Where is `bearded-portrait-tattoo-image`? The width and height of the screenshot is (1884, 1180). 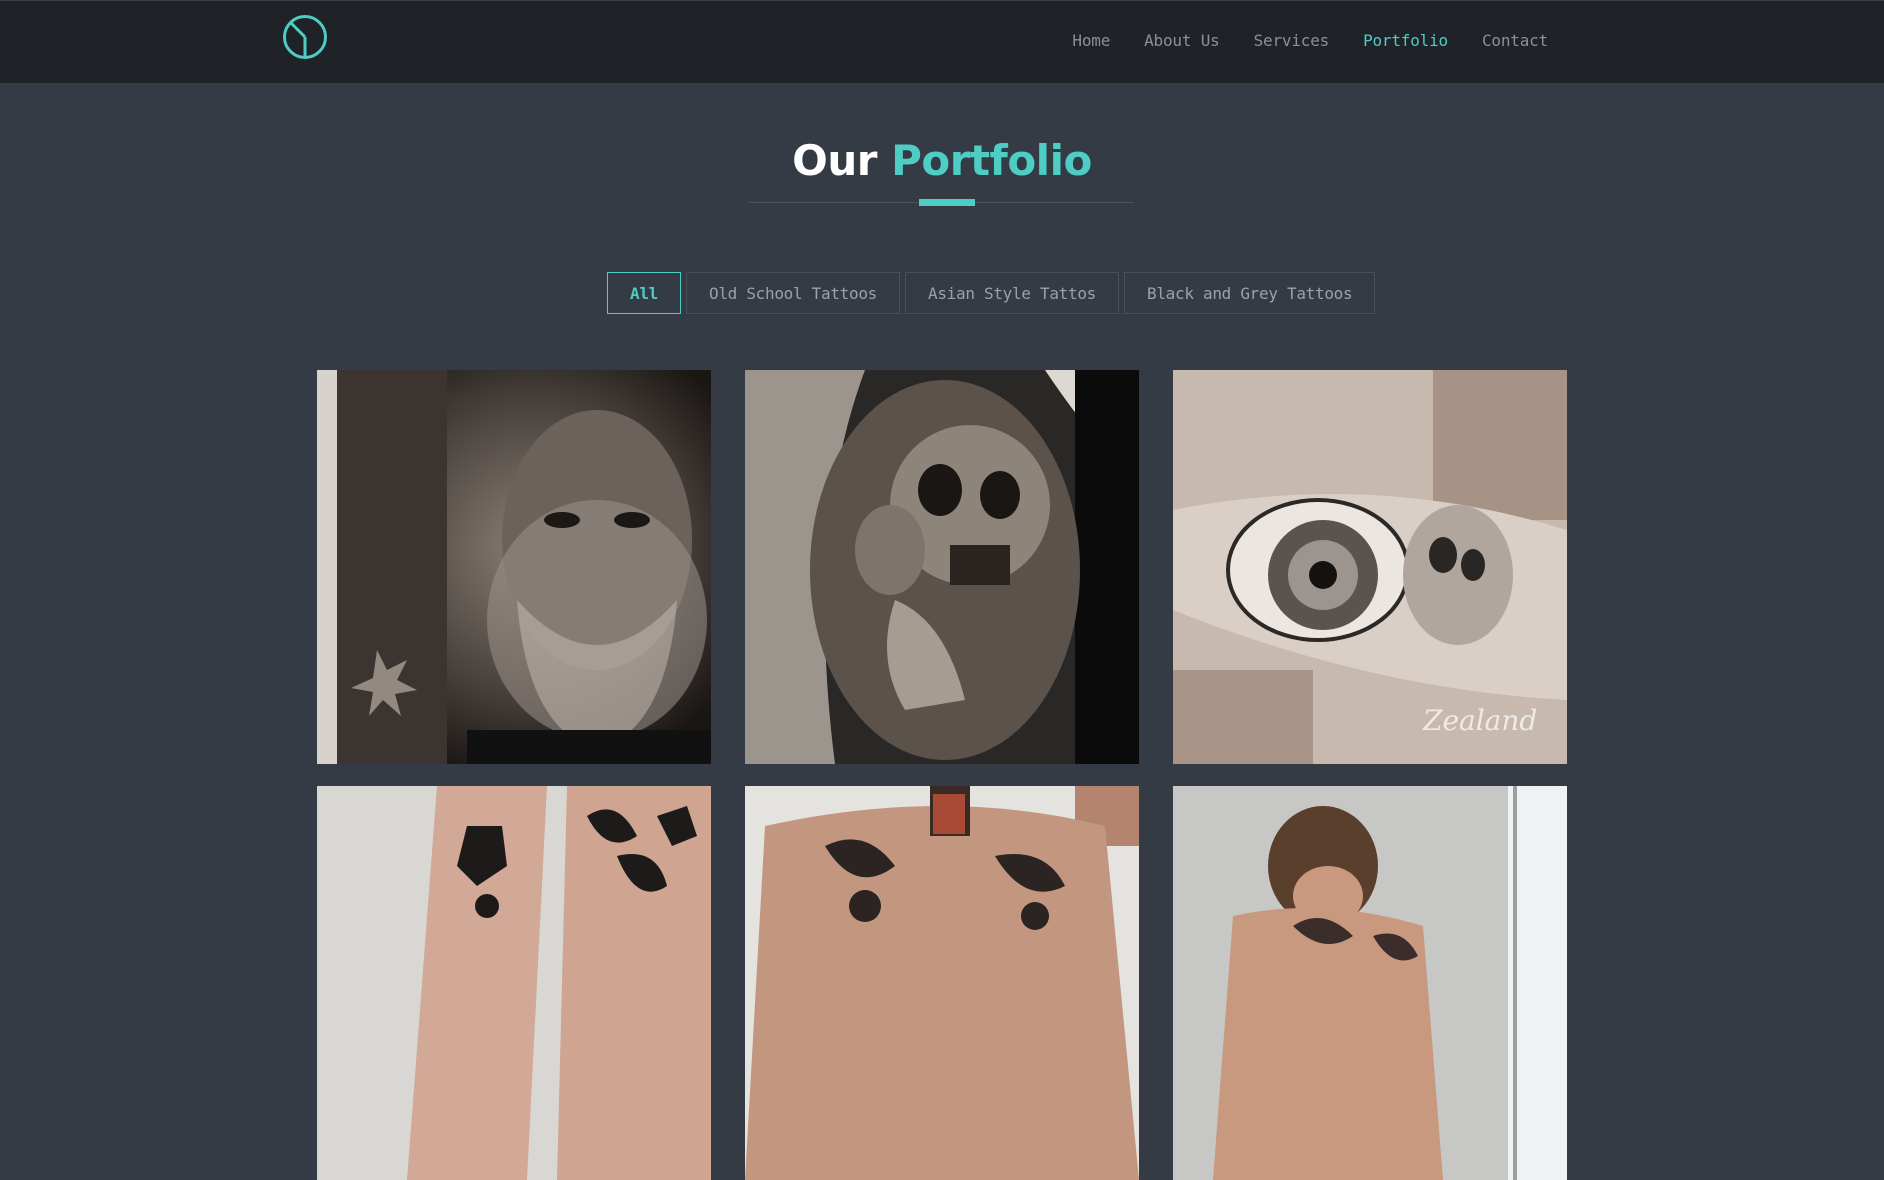 bearded-portrait-tattoo-image is located at coordinates (514, 567).